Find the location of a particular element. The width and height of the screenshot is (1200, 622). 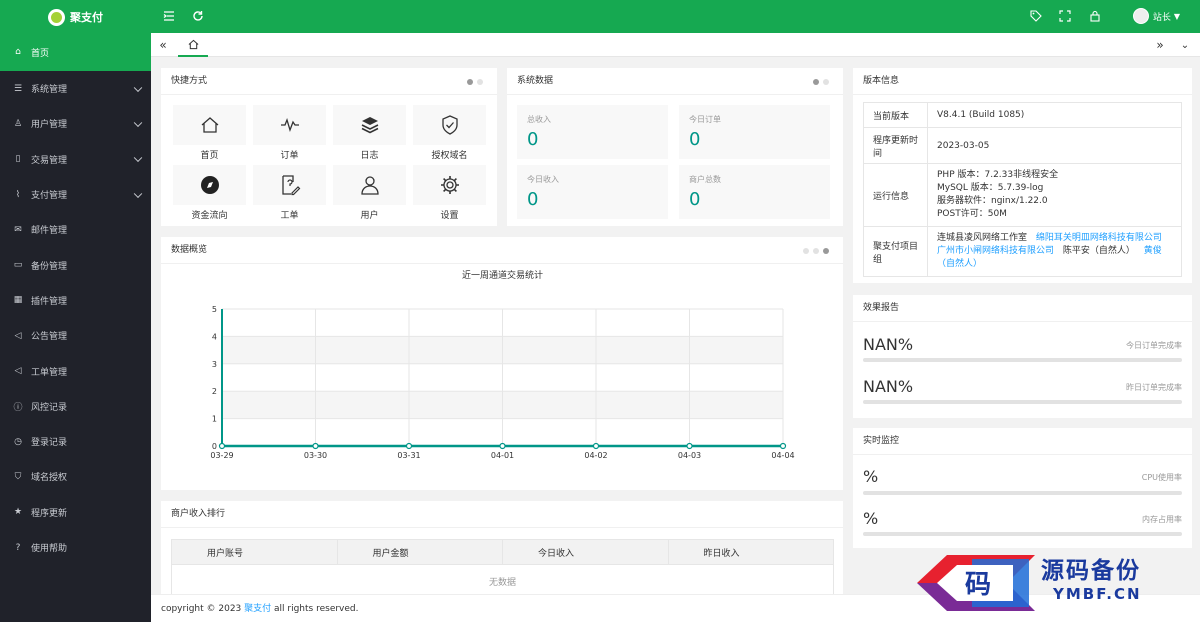

app-logo: 聚支付 is located at coordinates (75, 17).